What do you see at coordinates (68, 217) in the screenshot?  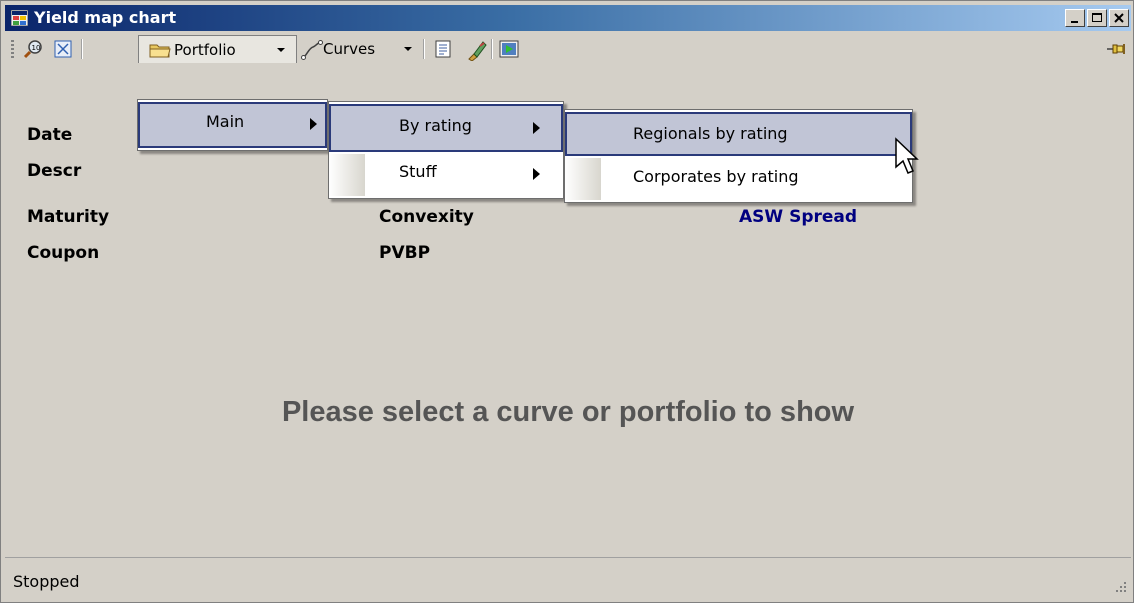 I see `maturity-label: Maturity` at bounding box center [68, 217].